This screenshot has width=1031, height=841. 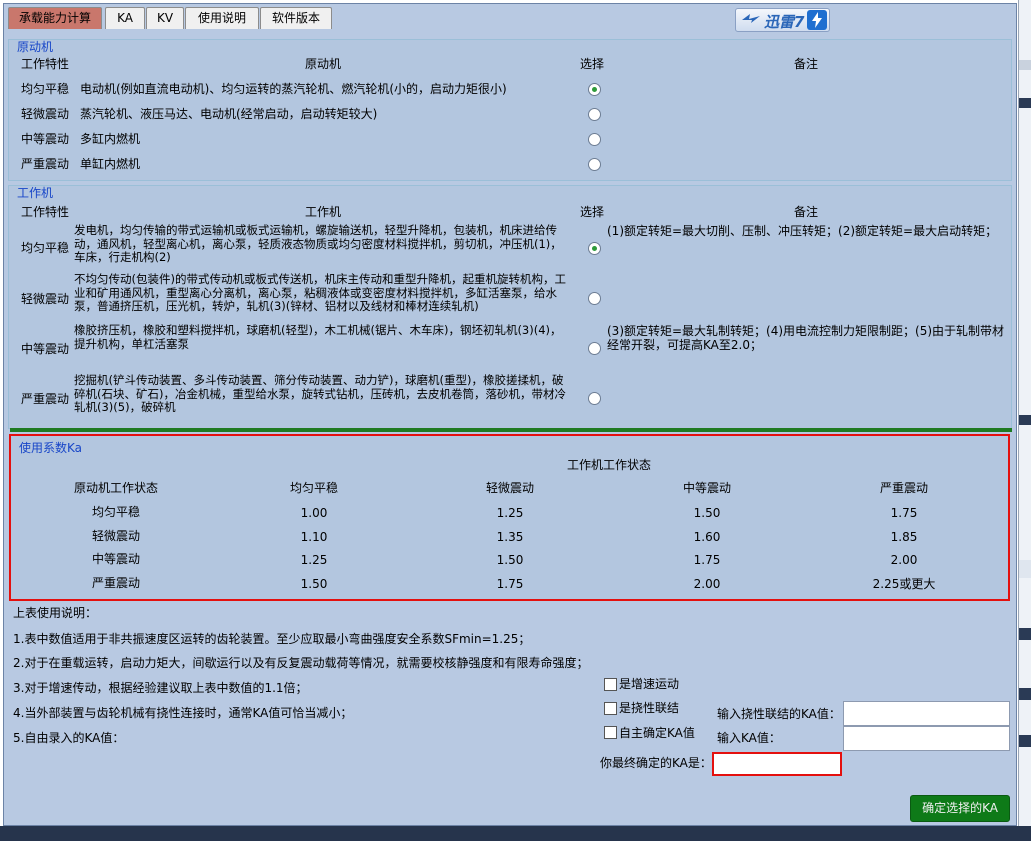 What do you see at coordinates (926, 713) in the screenshot?
I see `flex-ka-input` at bounding box center [926, 713].